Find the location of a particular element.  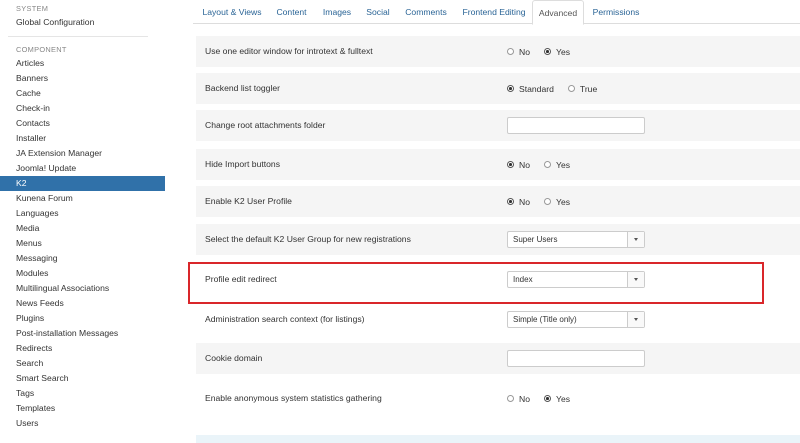

sidebar-item-installer: Installer is located at coordinates (82, 138).